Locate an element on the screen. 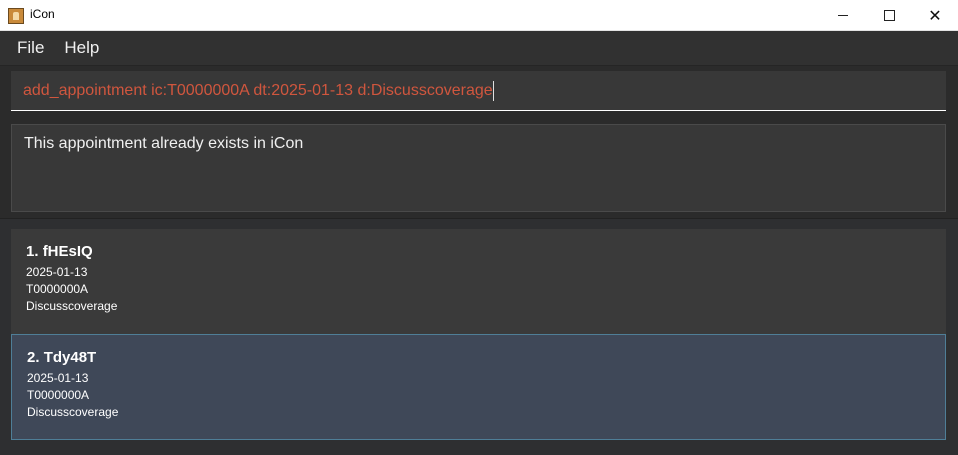 This screenshot has height=455, width=958. text-caret is located at coordinates (493, 90).